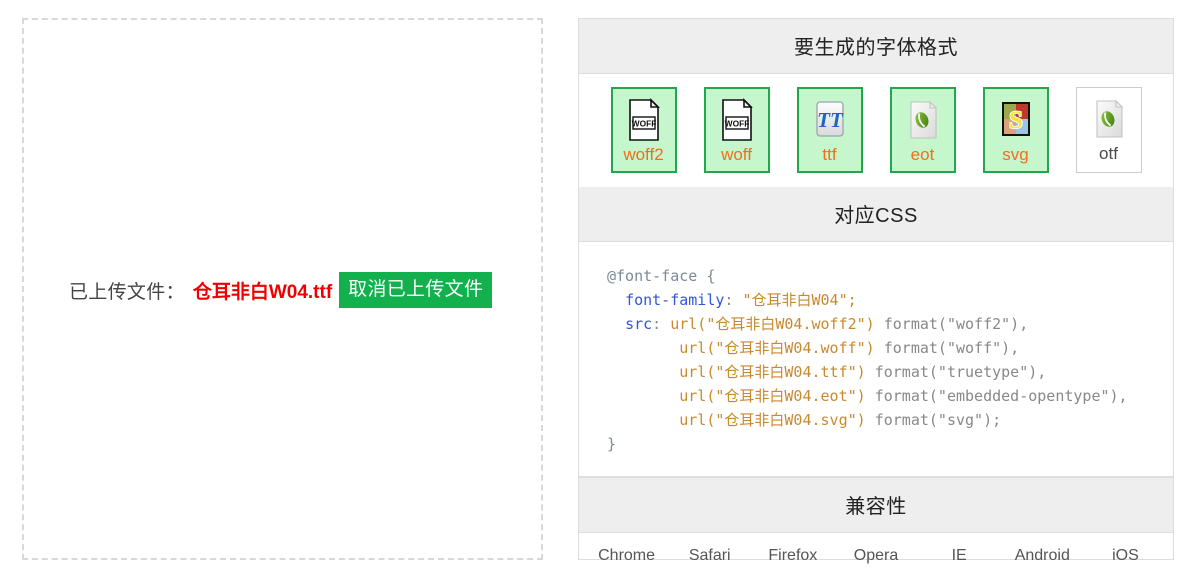 The height and width of the screenshot is (574, 1196). I want to click on css-src-format-3: format("embedded-opentype"),, so click(1001, 396).